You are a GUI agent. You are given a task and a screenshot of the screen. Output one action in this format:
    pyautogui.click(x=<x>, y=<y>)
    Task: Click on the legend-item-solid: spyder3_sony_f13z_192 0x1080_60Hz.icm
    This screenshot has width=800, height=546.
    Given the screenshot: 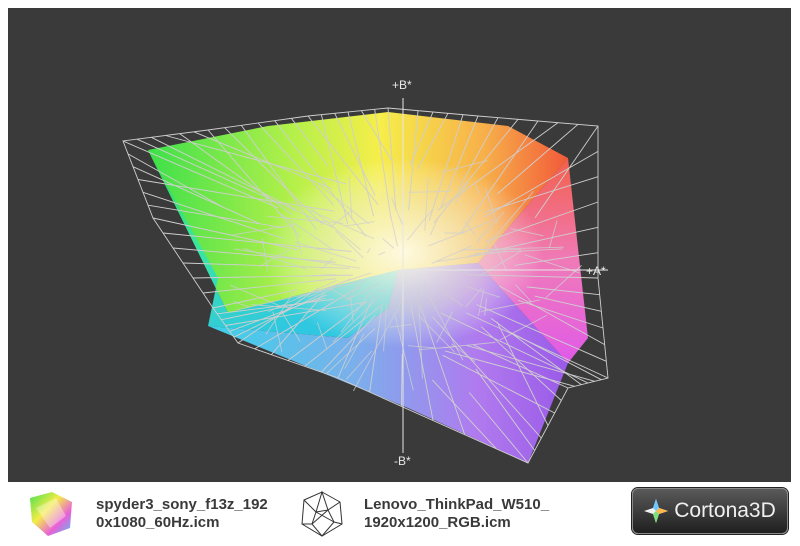 What is the action you would take?
    pyautogui.click(x=147, y=514)
    